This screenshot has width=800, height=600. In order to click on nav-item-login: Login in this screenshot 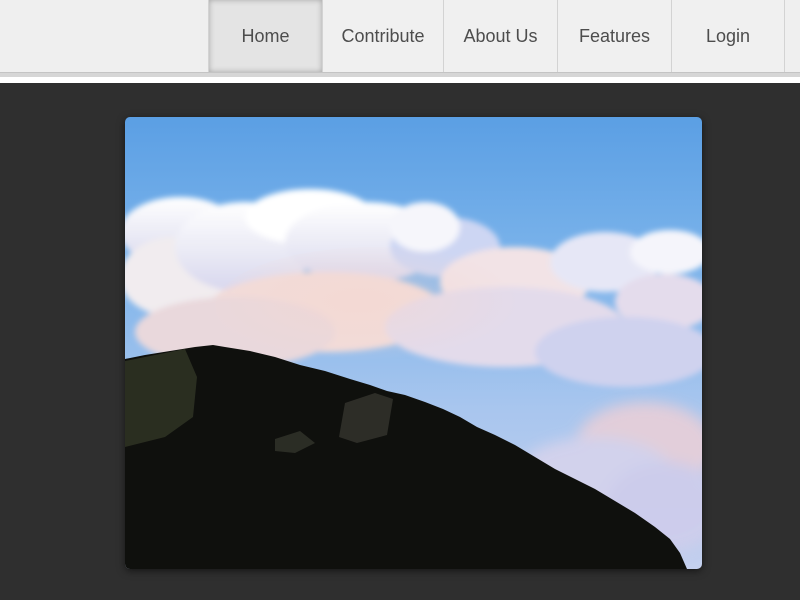, I will do `click(728, 36)`.